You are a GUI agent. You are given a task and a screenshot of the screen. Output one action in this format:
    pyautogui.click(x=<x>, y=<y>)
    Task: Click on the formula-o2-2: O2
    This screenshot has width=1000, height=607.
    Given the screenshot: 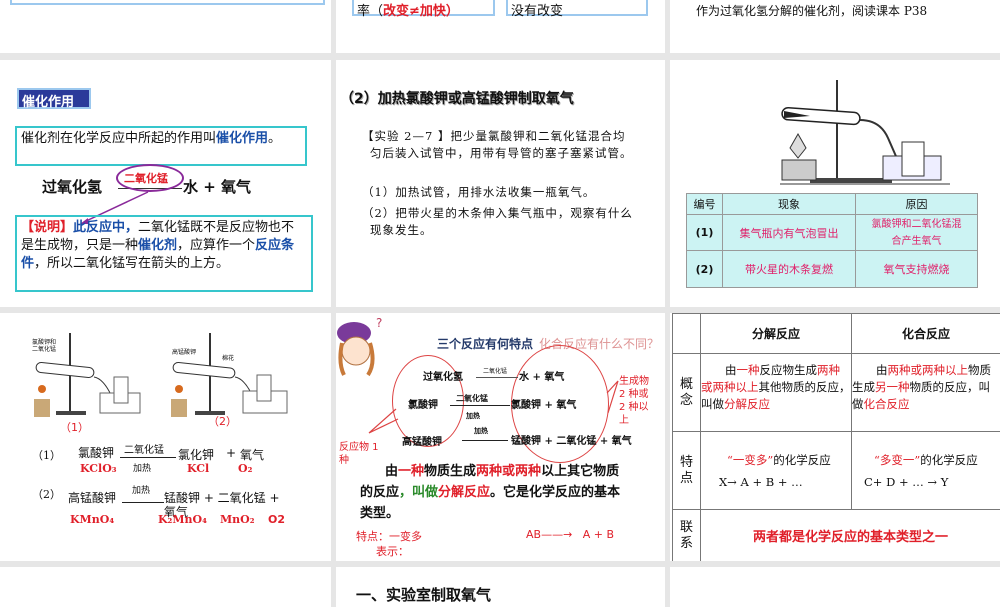 What is the action you would take?
    pyautogui.click(x=276, y=519)
    